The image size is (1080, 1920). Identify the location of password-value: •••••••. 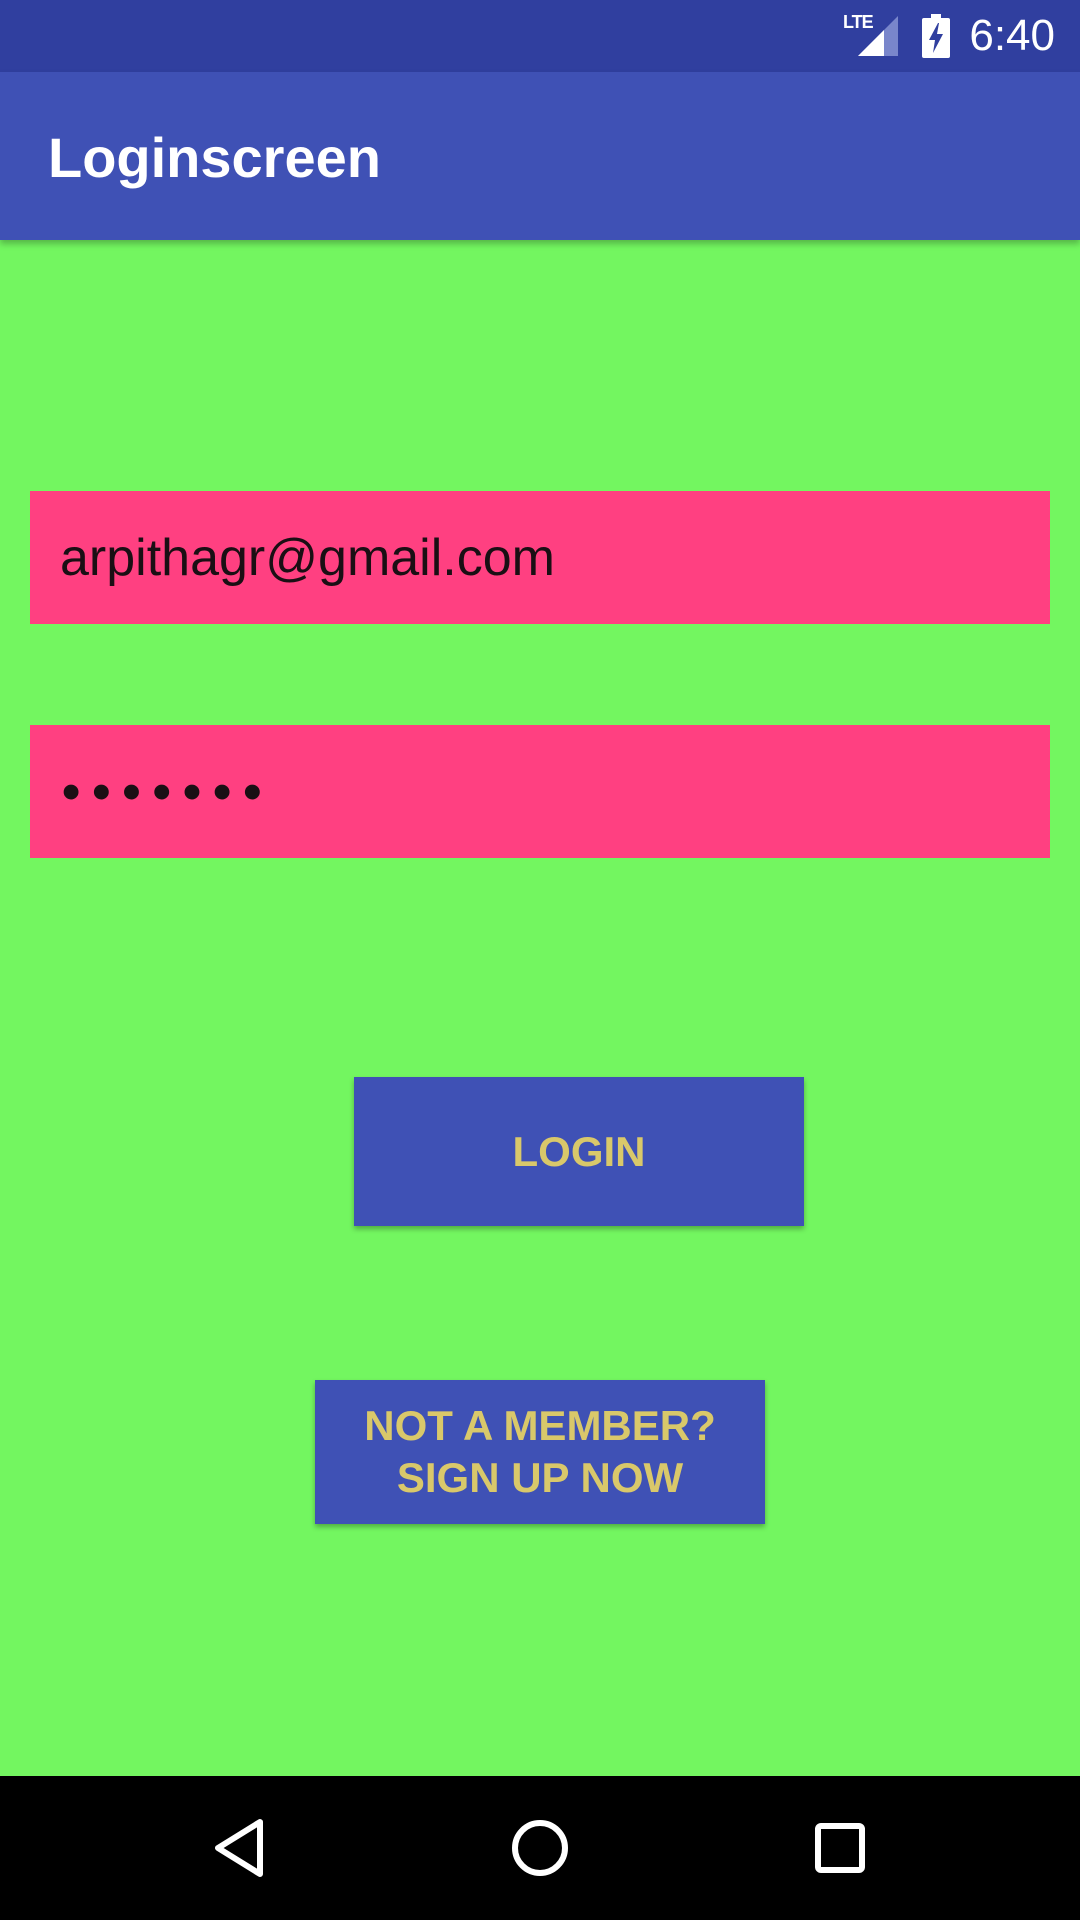
(168, 791).